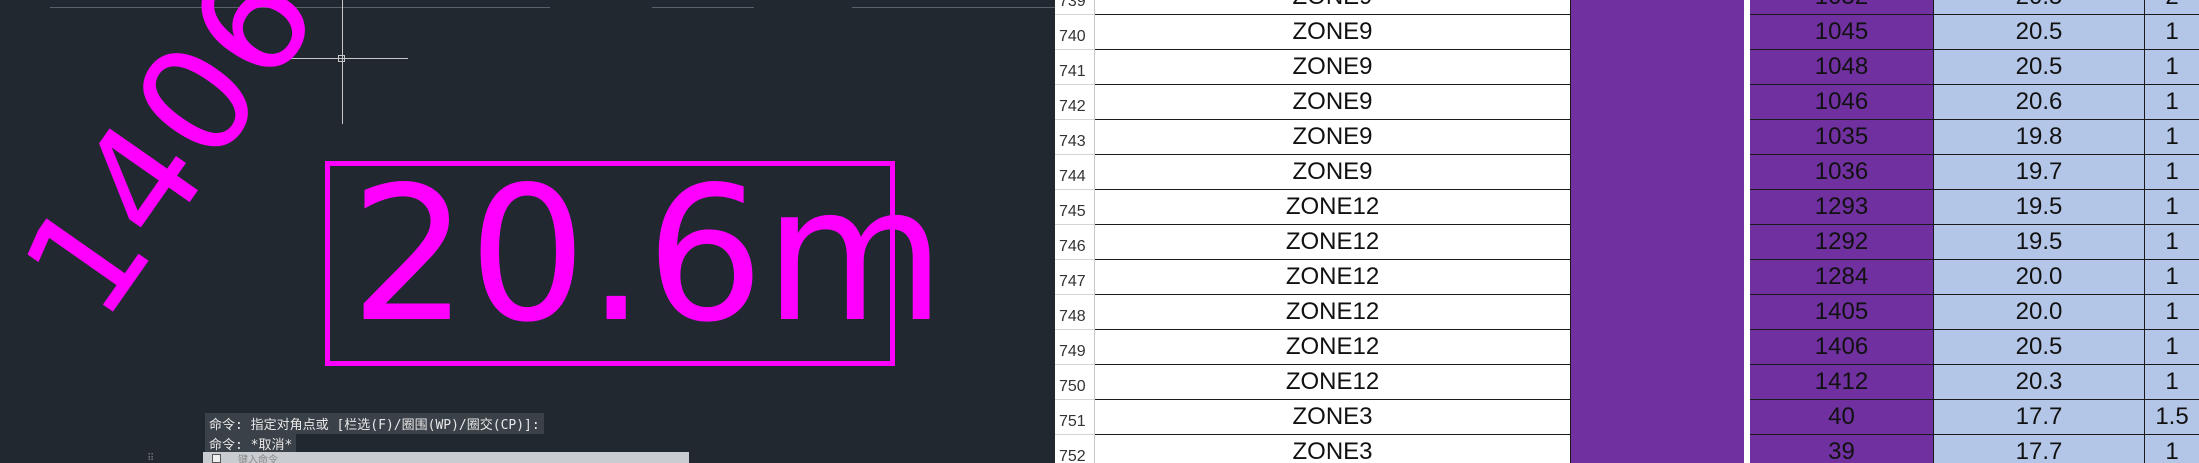 This screenshot has height=463, width=2199. I want to click on table-row: 740 ZONE9 1045 20.5 1, so click(1627, 32).